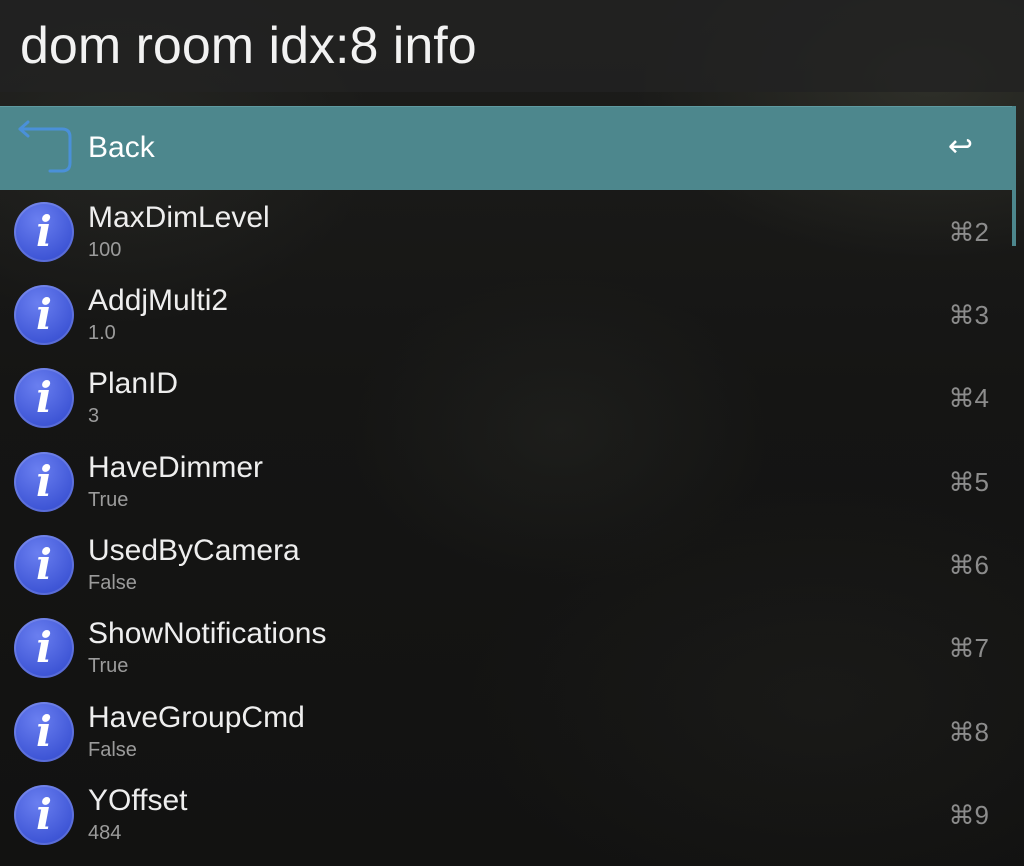 The height and width of the screenshot is (866, 1024). Describe the element at coordinates (506, 481) in the screenshot. I see `result-row: i HaveDimmer True ⌘5` at that location.